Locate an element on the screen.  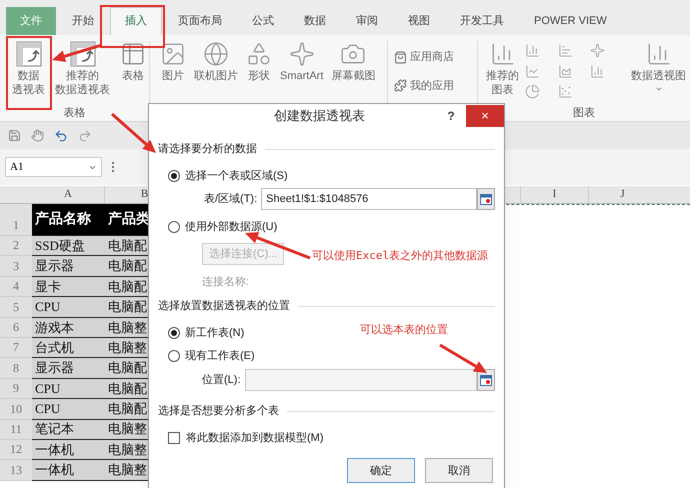
ribbon-button-label: 图片 is located at coordinates (173, 76).